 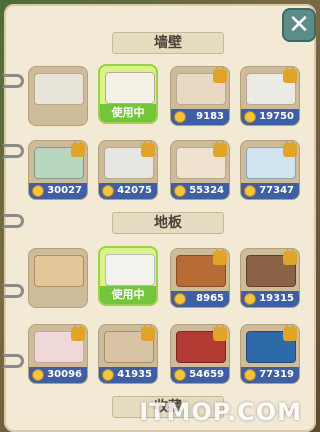 I want to click on price-bar: 77347, so click(x=270, y=191).